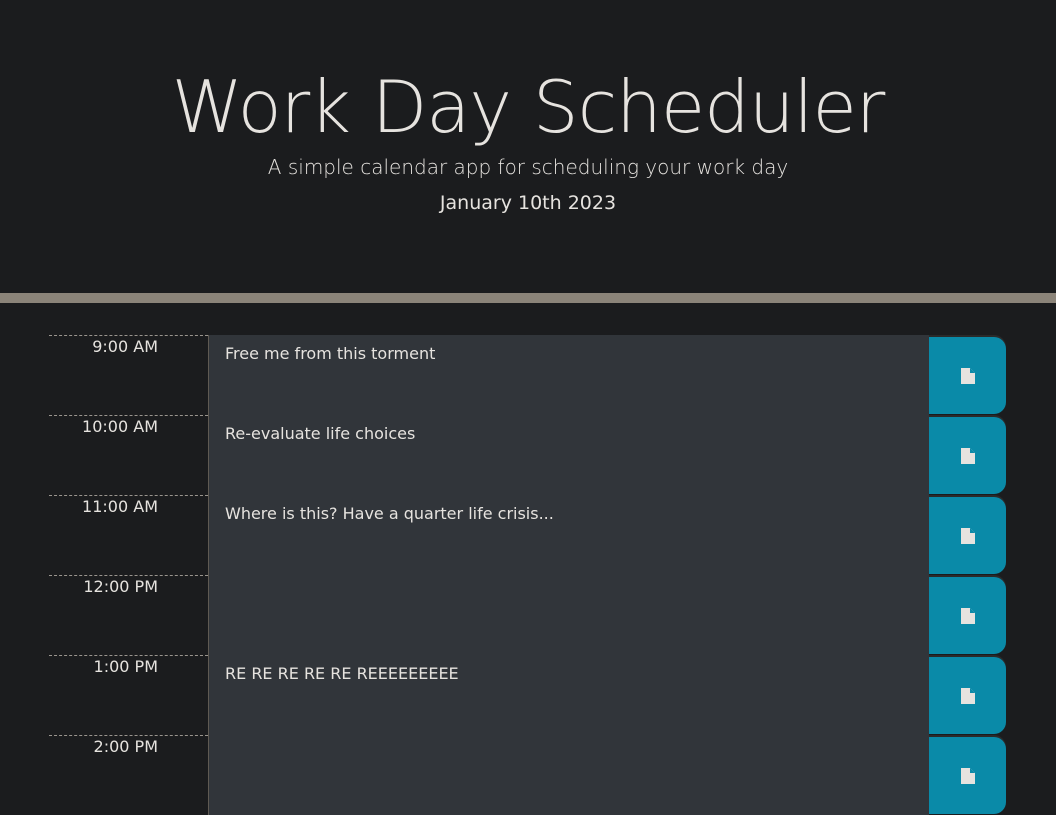 The image size is (1056, 815). I want to click on time-block-9: 9:00 AM Free me from this torment, so click(528, 375).